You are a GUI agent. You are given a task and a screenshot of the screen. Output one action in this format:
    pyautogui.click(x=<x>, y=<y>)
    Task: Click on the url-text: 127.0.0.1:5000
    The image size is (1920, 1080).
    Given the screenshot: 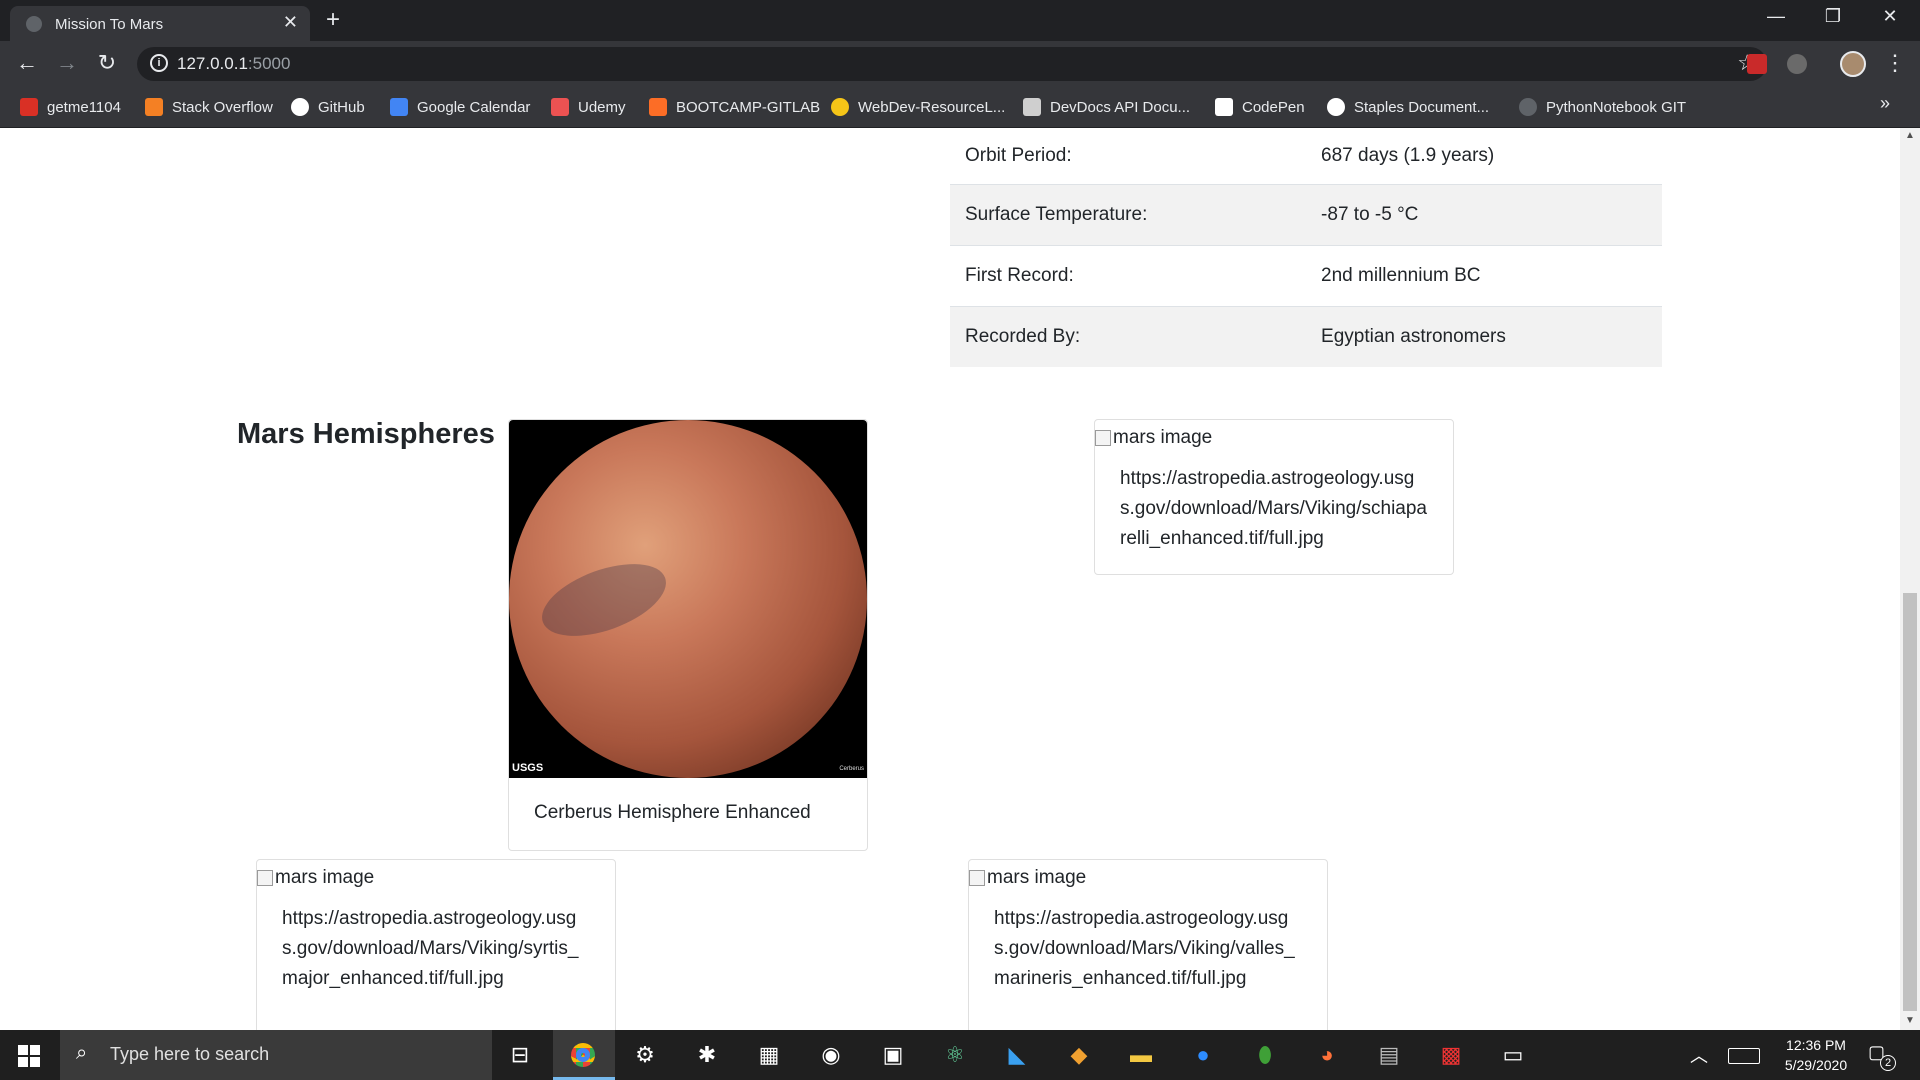 What is the action you would take?
    pyautogui.click(x=234, y=63)
    